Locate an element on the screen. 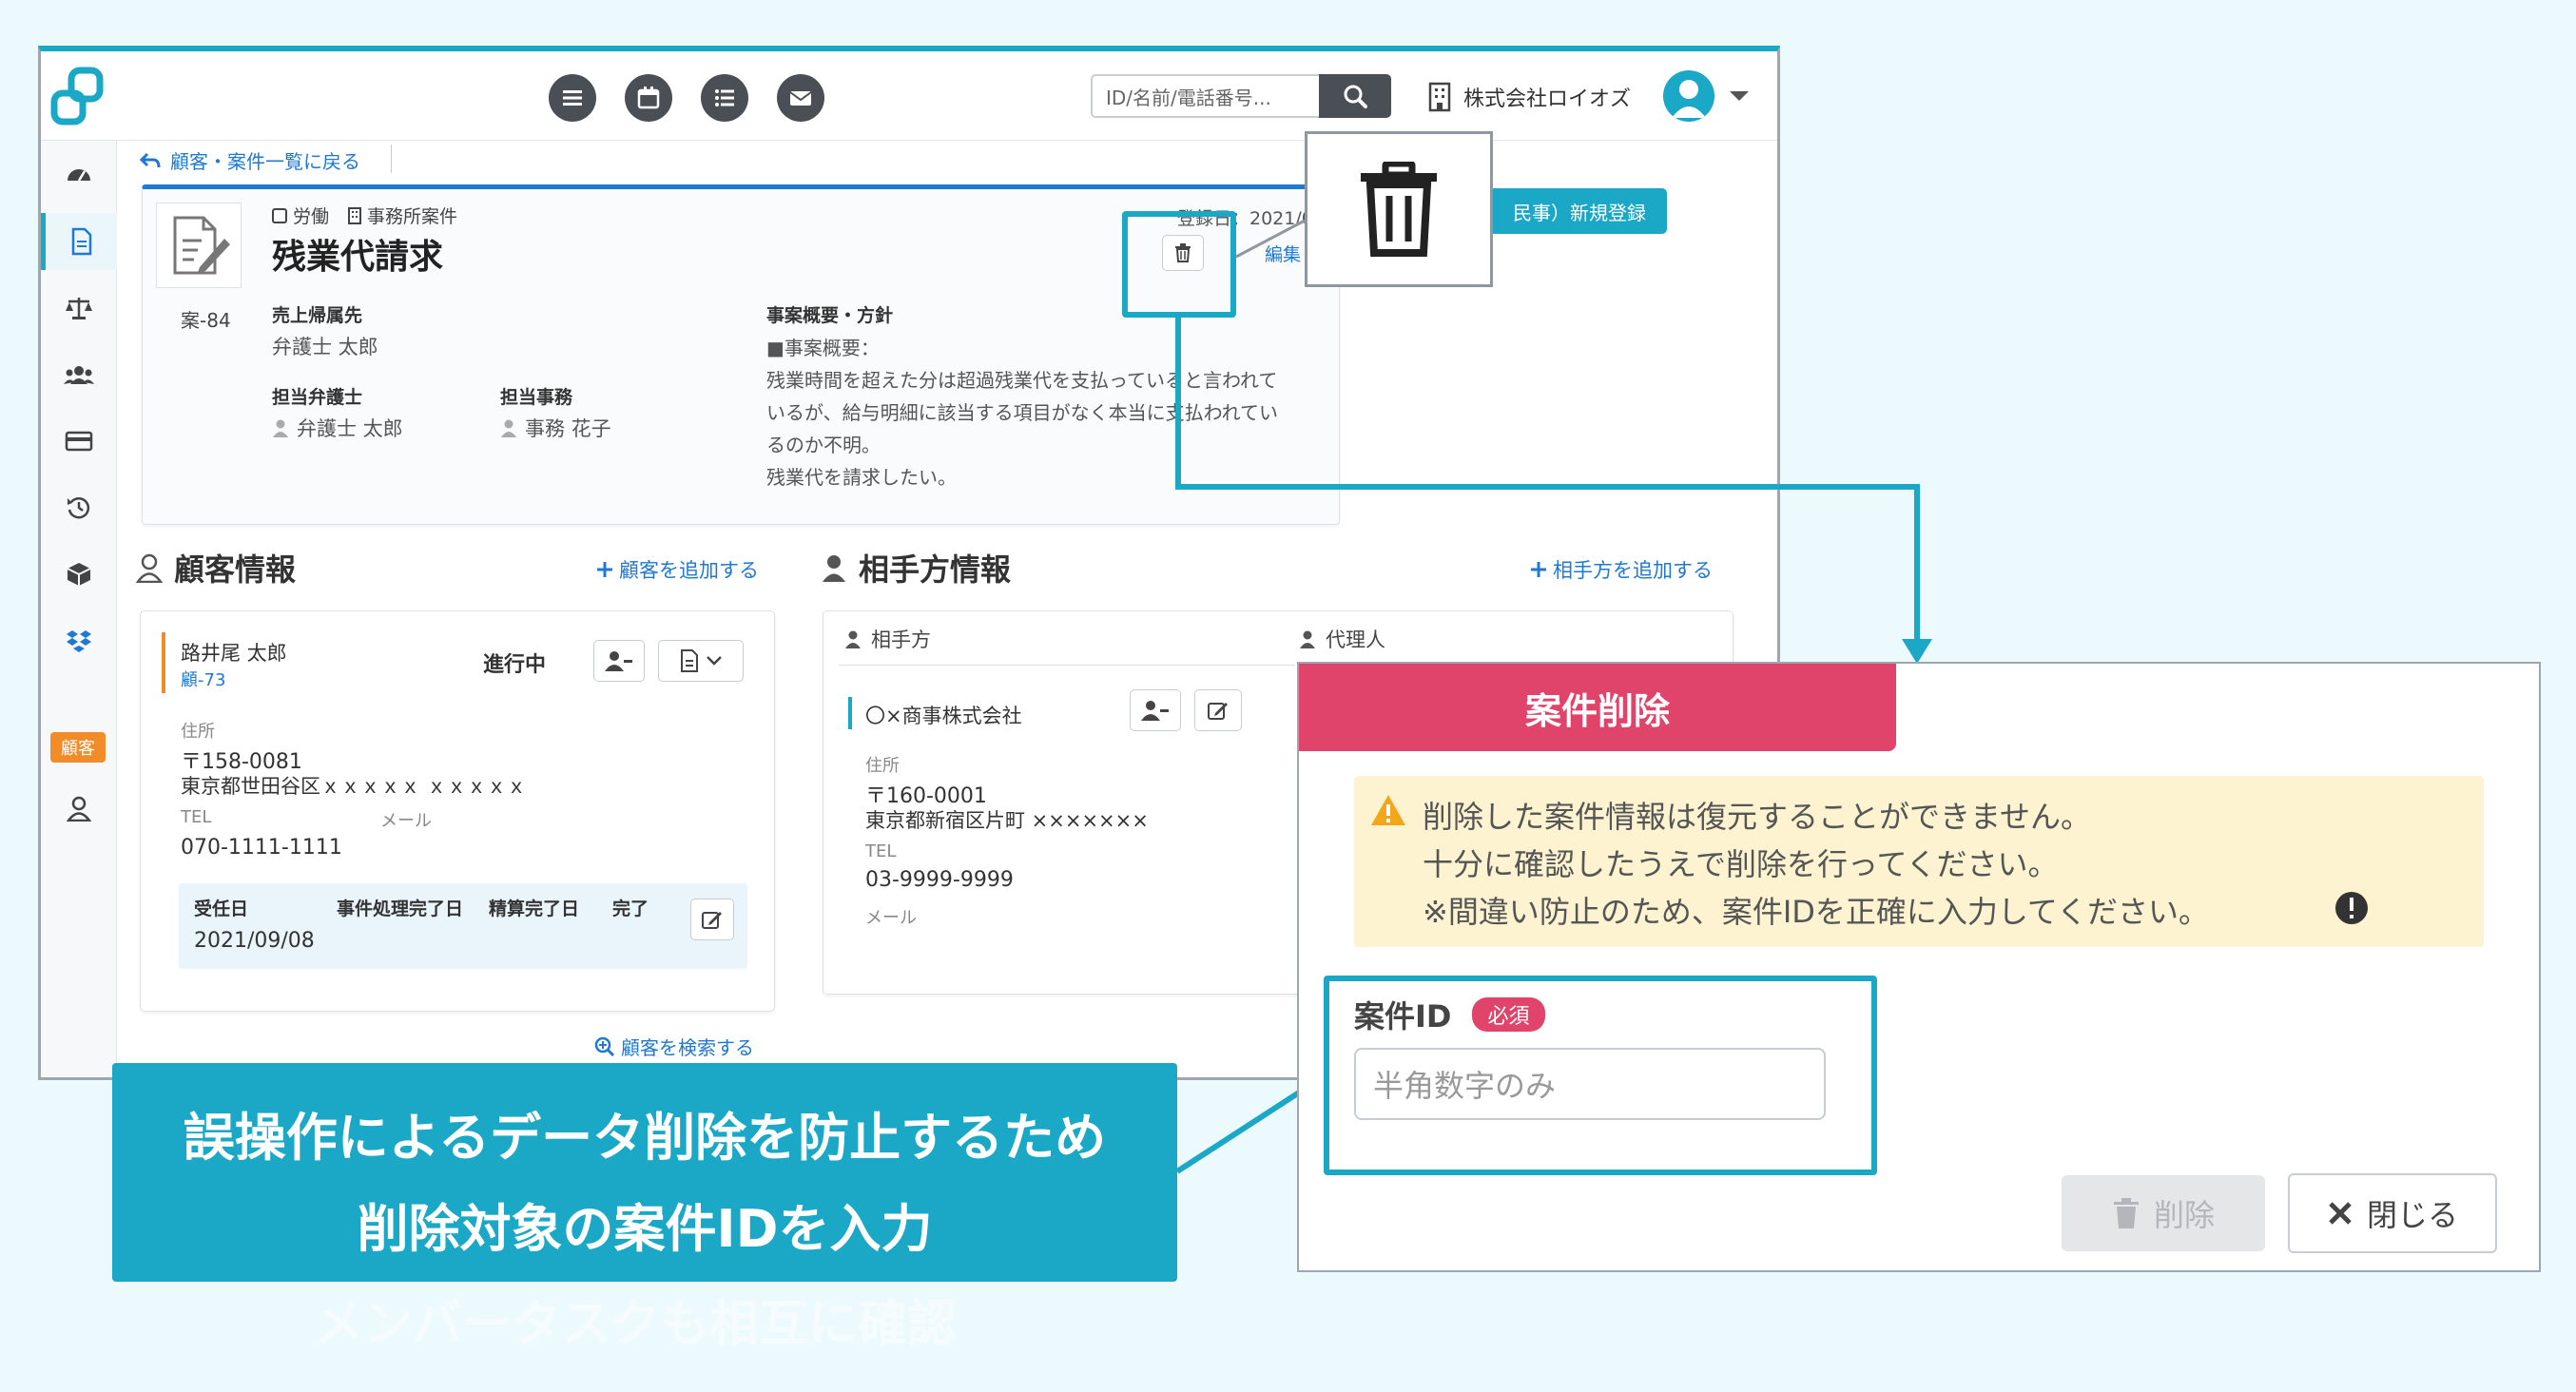 The height and width of the screenshot is (1392, 2576). close-button-label: 閉じる is located at coordinates (2412, 1215).